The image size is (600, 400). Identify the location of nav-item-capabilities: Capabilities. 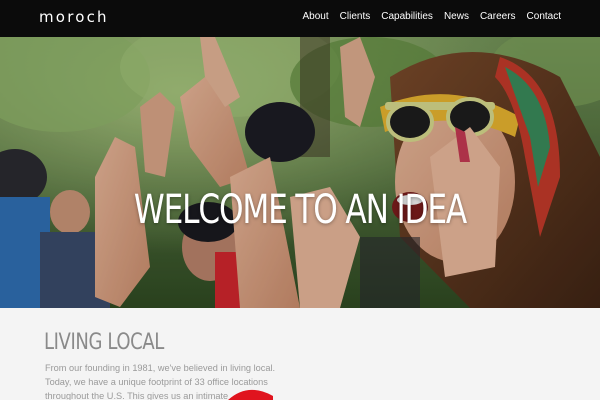
(407, 16).